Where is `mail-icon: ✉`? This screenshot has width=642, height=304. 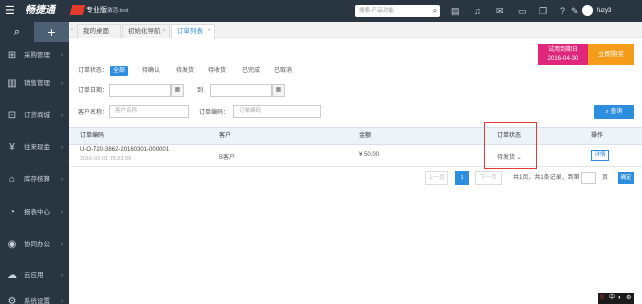 mail-icon: ✉ is located at coordinates (500, 11).